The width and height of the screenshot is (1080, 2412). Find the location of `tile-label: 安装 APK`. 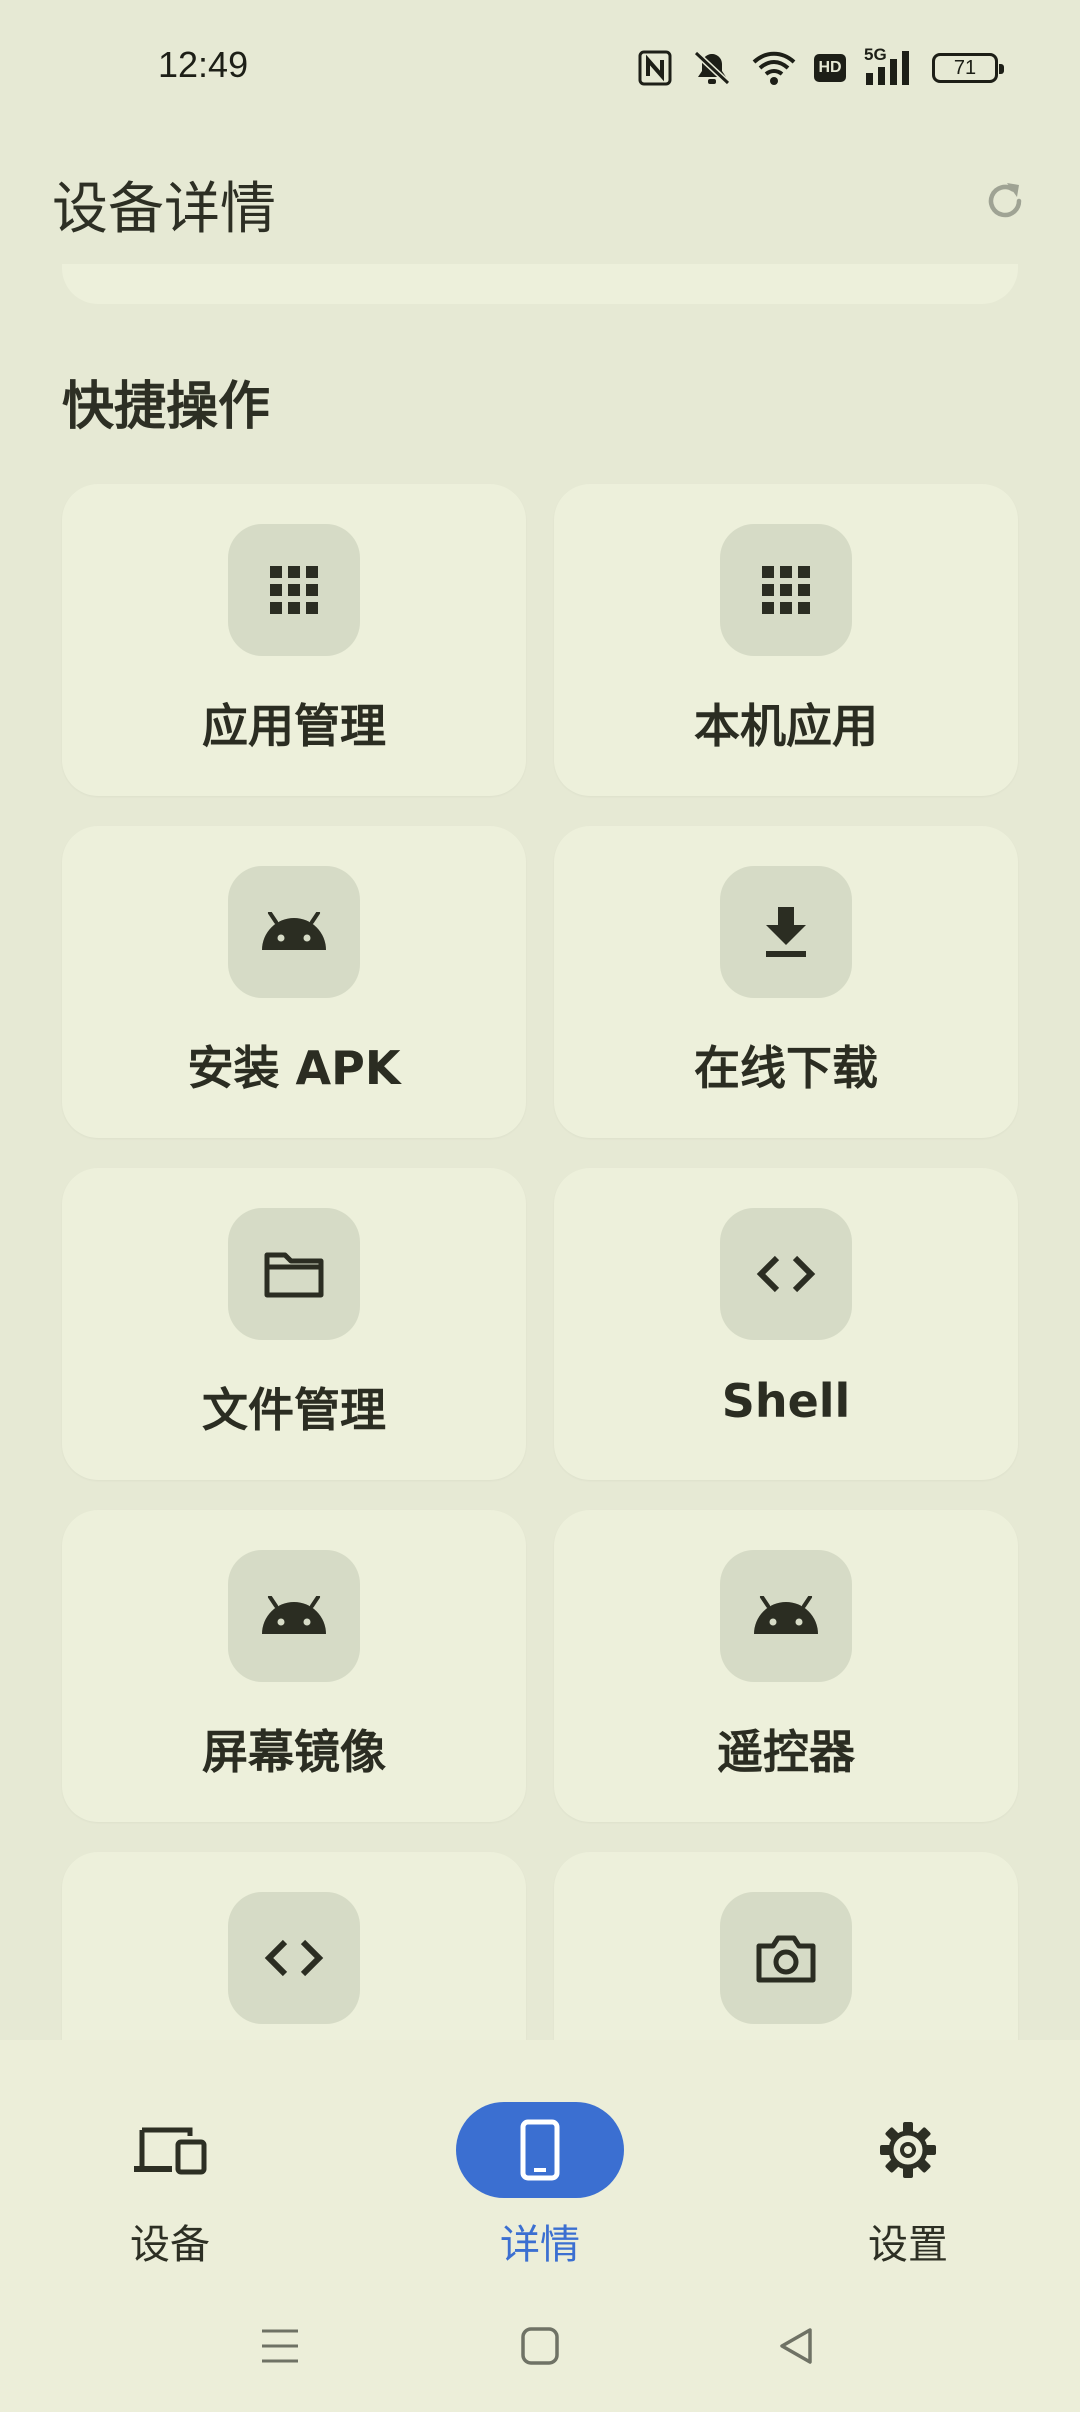

tile-label: 安装 APK is located at coordinates (294, 1068).